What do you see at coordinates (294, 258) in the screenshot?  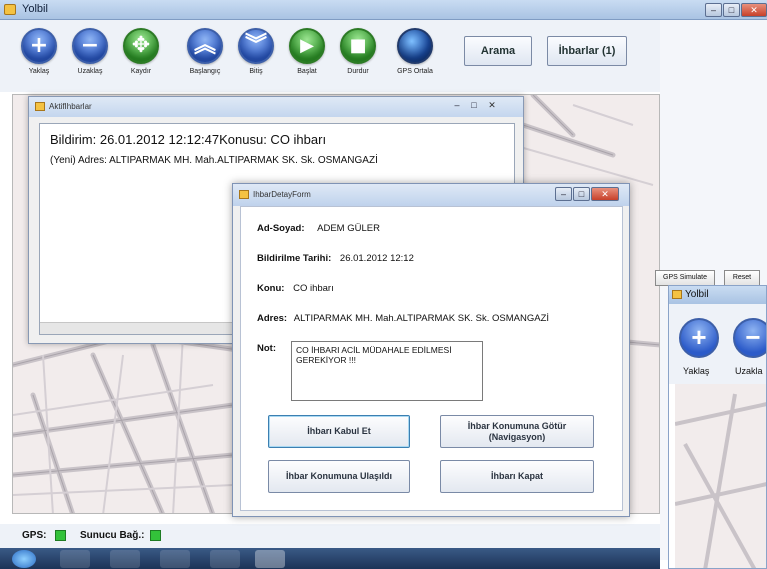 I see `date-label: Bildirilme Tarihi:` at bounding box center [294, 258].